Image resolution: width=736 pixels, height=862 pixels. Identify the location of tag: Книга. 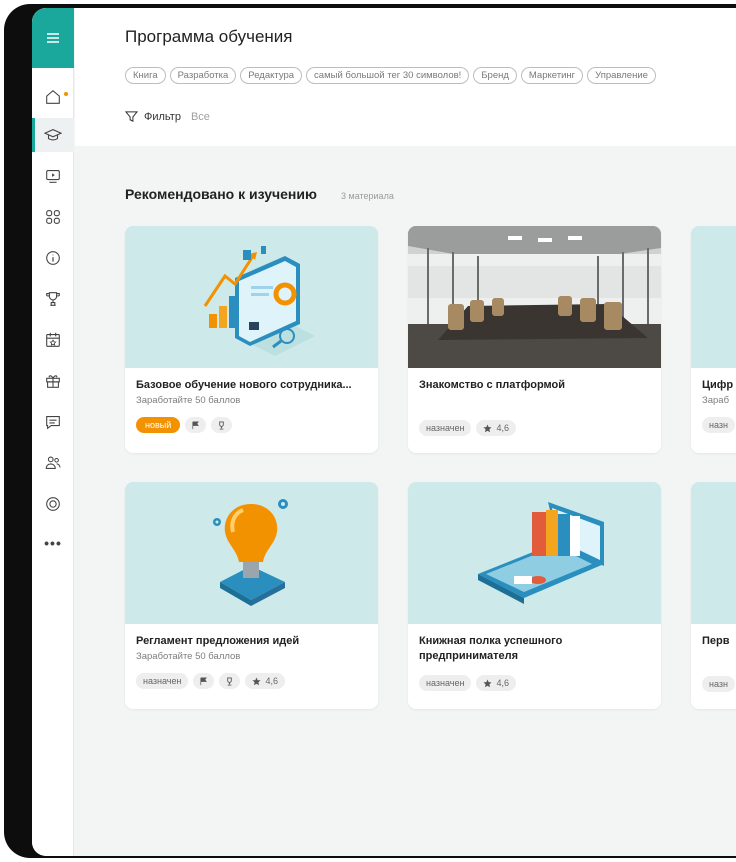
(145, 75).